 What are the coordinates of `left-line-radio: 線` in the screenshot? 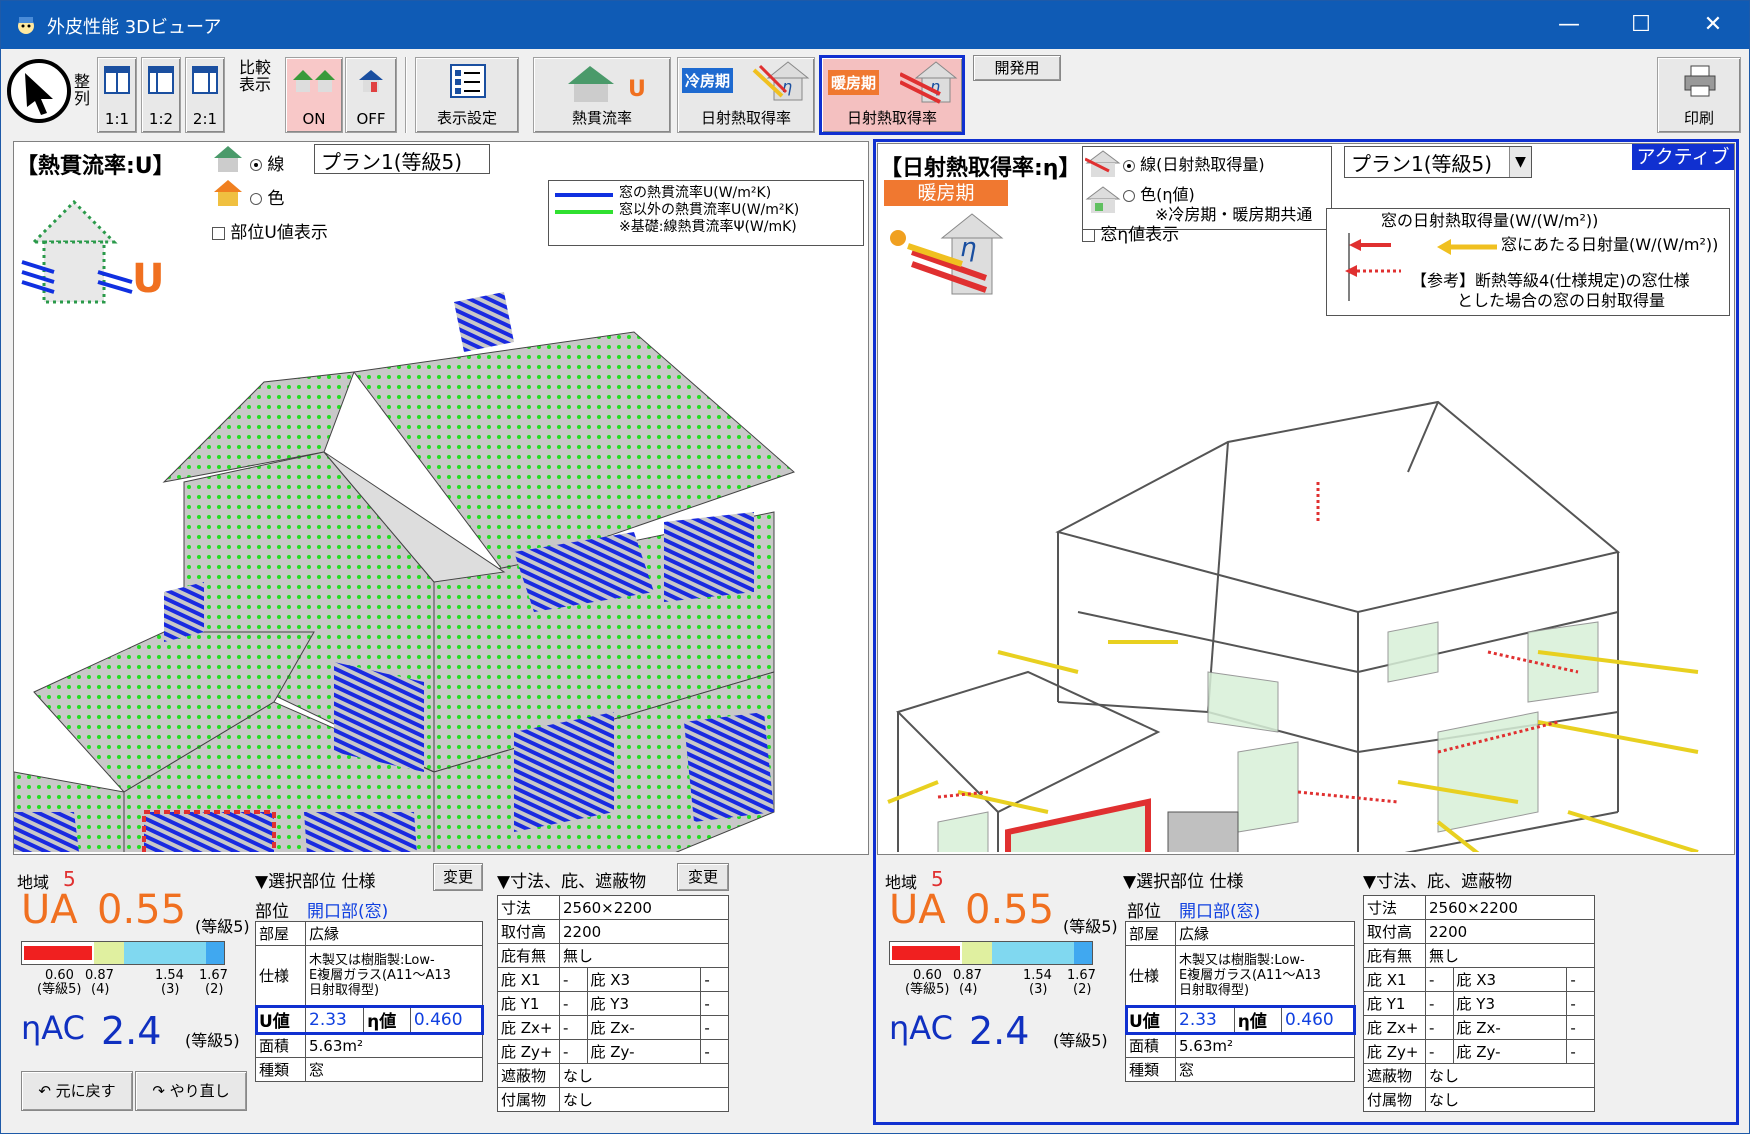 It's located at (267, 162).